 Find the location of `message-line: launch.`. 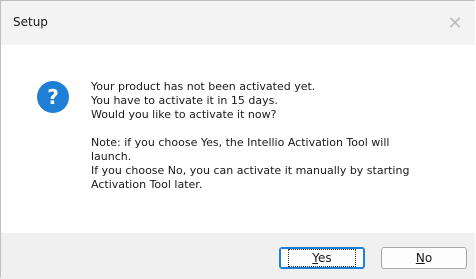

message-line: launch. is located at coordinates (111, 156).